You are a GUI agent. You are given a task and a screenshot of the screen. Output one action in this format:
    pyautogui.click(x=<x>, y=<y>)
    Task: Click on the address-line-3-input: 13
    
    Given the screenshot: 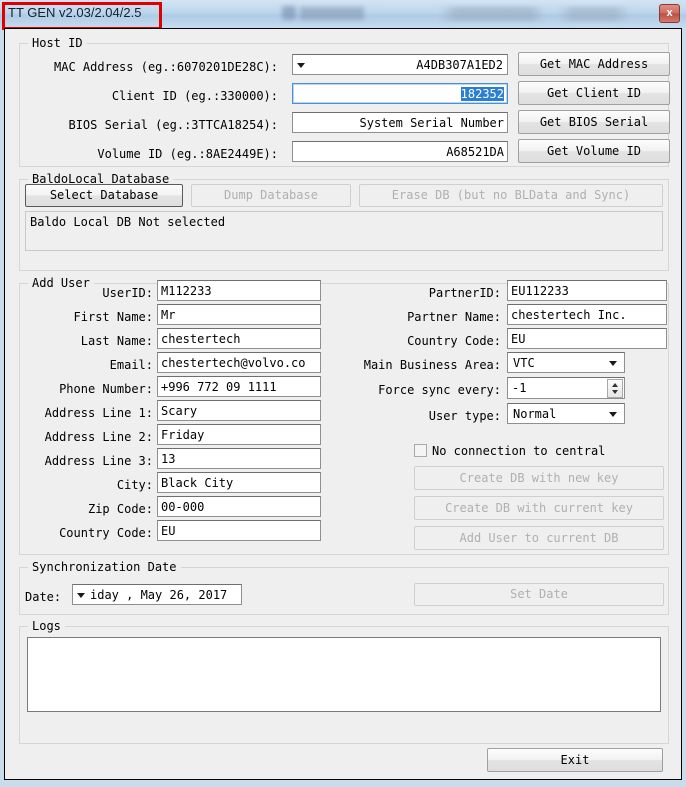 What is the action you would take?
    pyautogui.click(x=239, y=458)
    